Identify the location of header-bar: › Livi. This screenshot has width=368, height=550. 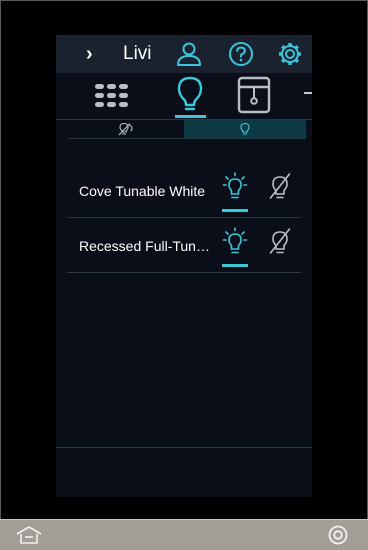
(184, 54).